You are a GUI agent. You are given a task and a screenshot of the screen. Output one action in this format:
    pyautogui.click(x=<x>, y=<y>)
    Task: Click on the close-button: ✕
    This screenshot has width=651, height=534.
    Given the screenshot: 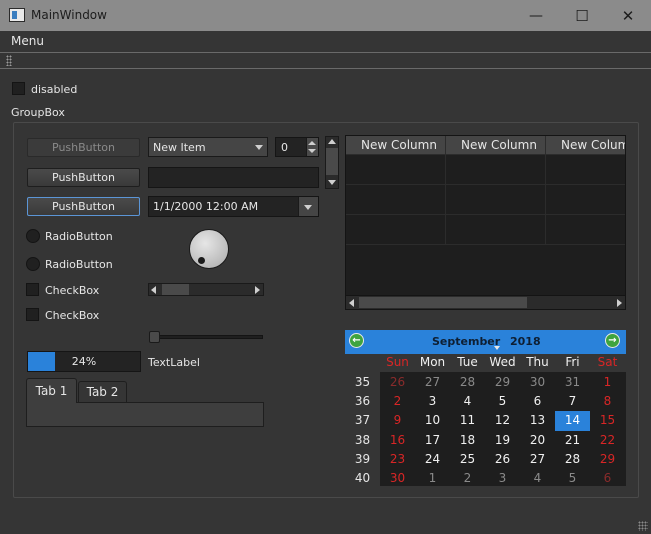 What is the action you would take?
    pyautogui.click(x=628, y=15)
    